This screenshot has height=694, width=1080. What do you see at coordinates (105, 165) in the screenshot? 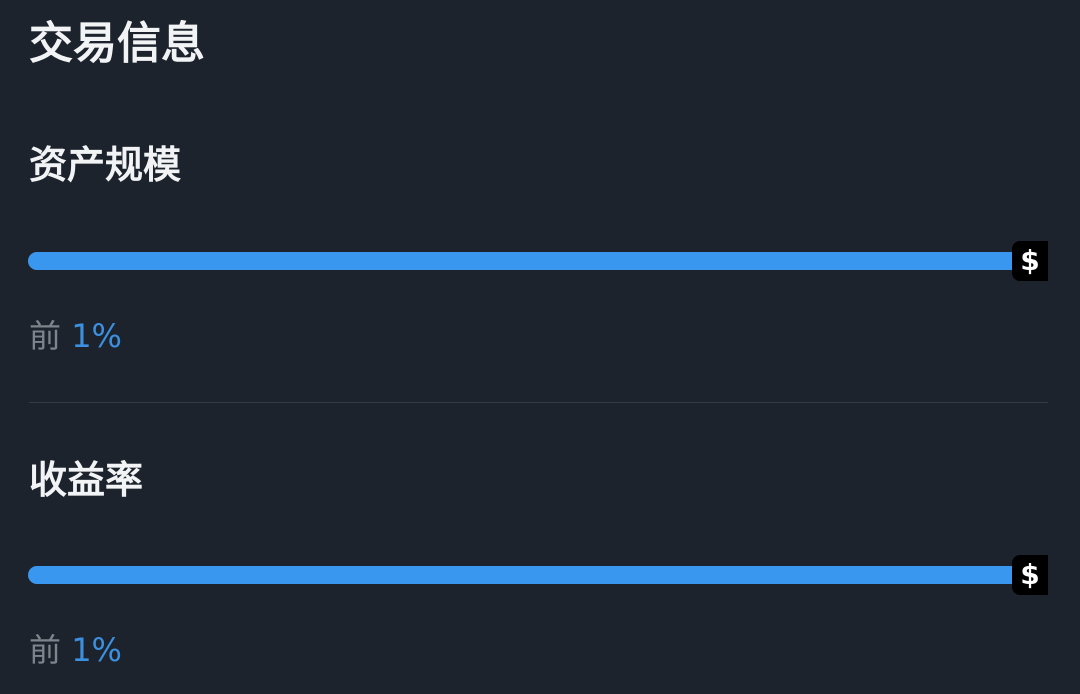
I see `metric-label: 资产规模` at bounding box center [105, 165].